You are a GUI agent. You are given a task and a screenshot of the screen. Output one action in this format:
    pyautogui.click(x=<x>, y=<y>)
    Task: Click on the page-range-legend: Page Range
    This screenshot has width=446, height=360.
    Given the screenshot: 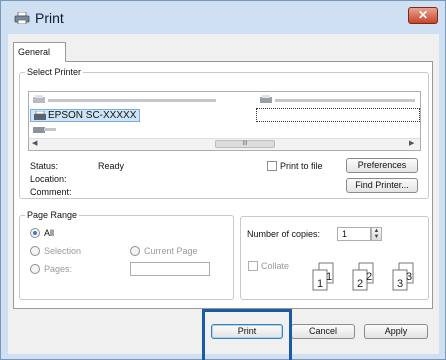 What is the action you would take?
    pyautogui.click(x=52, y=215)
    